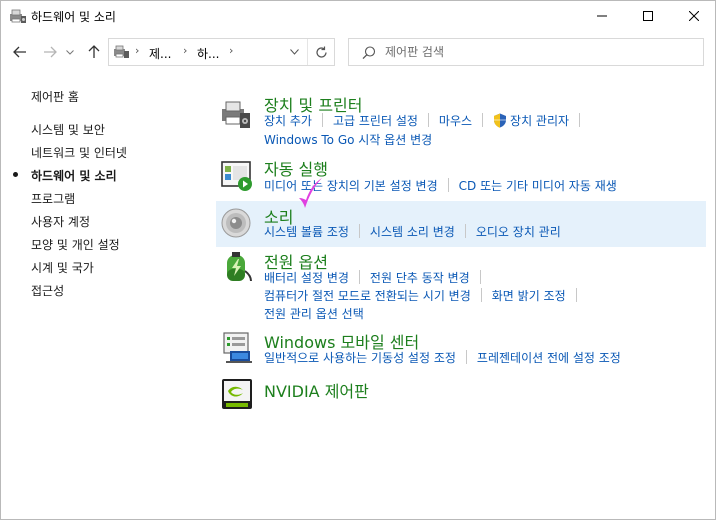  What do you see at coordinates (369, 53) in the screenshot?
I see `search-icon` at bounding box center [369, 53].